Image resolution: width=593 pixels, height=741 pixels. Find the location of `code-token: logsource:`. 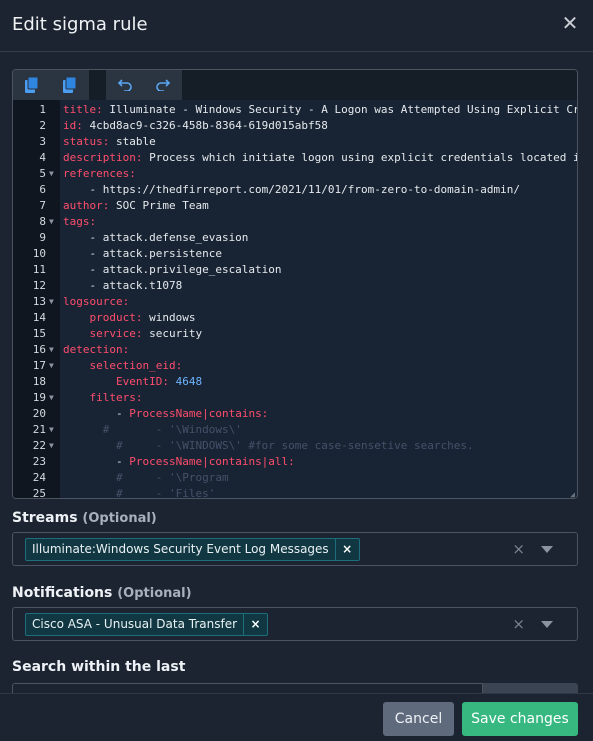

code-token: logsource: is located at coordinates (96, 301).